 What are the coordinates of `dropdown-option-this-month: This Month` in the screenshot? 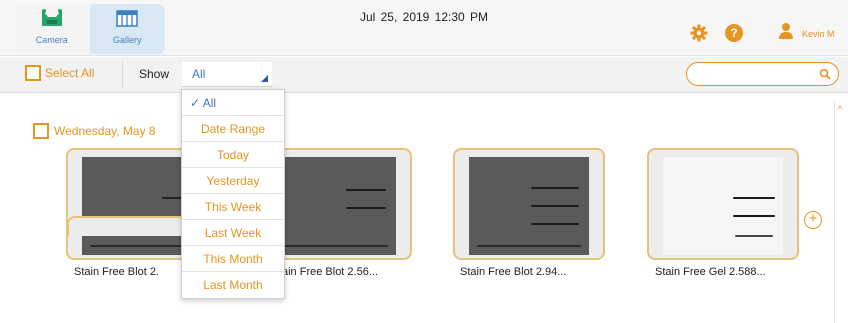 It's located at (233, 259).